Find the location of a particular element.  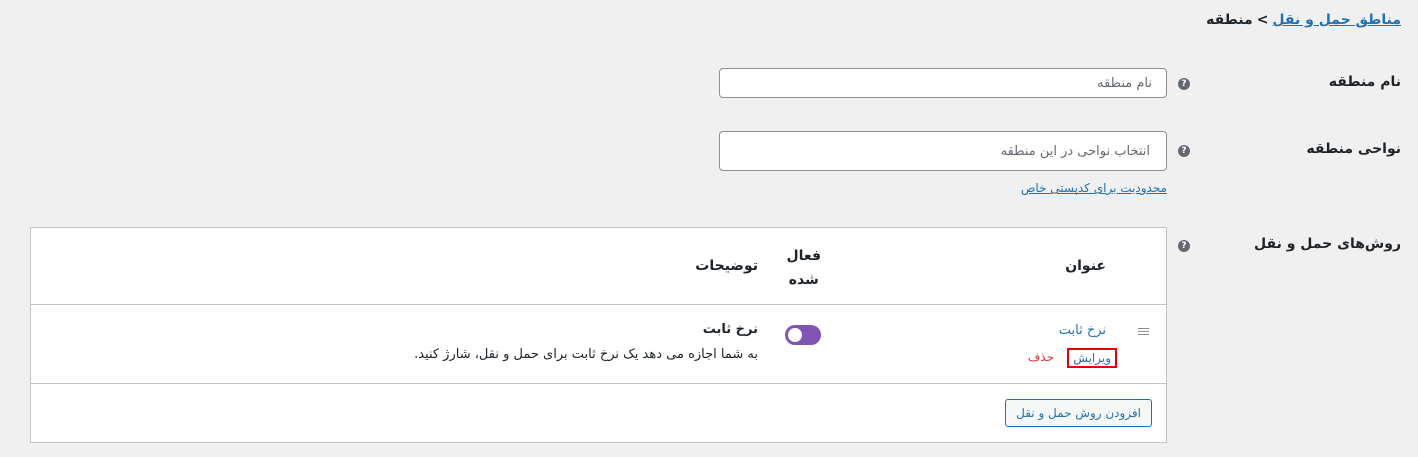

limit-postcodes-link: محدودیت برای کدپستی خاص is located at coordinates (1094, 188).